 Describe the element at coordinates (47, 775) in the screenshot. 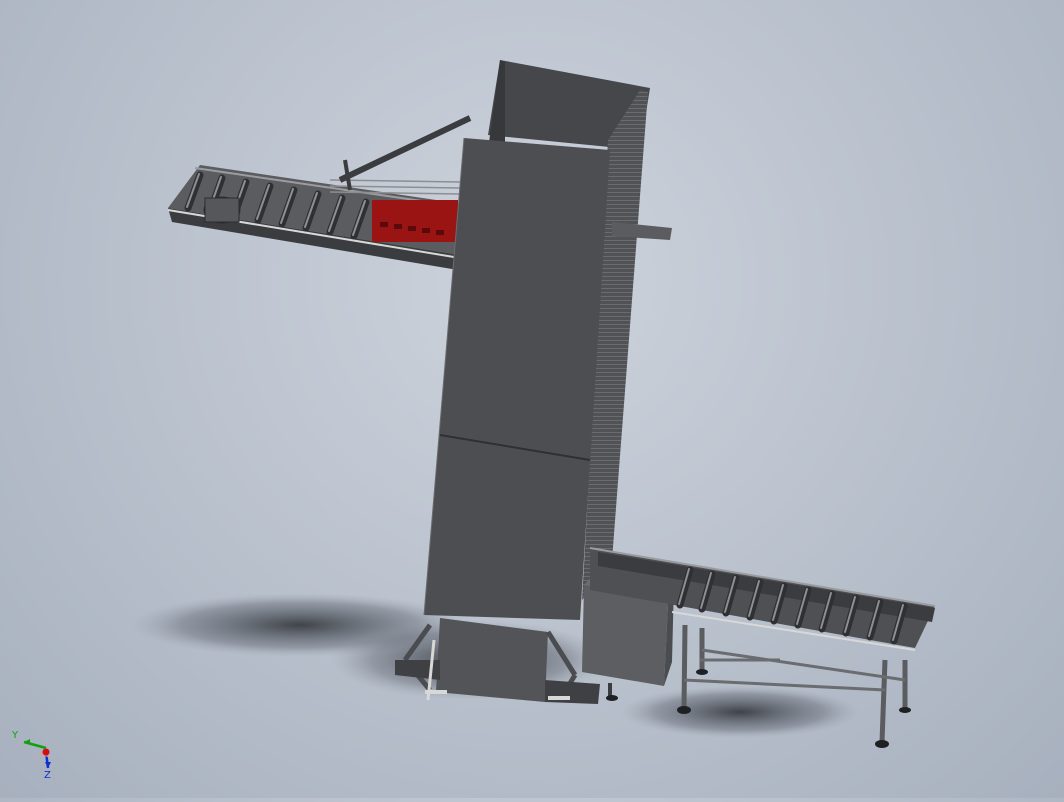

I see `z-axis-label: Z` at that location.